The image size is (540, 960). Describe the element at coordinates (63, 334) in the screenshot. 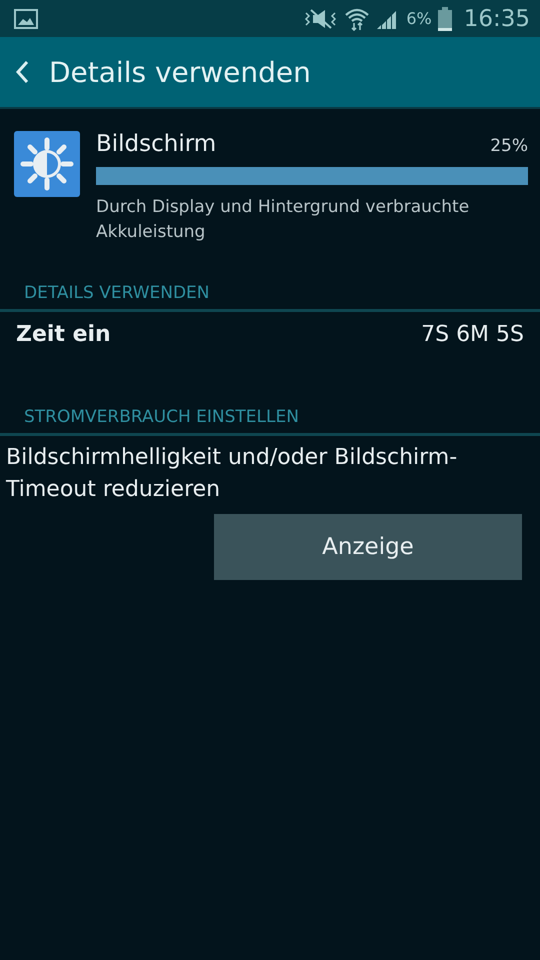

I see `detail-label: Zeit ein` at that location.